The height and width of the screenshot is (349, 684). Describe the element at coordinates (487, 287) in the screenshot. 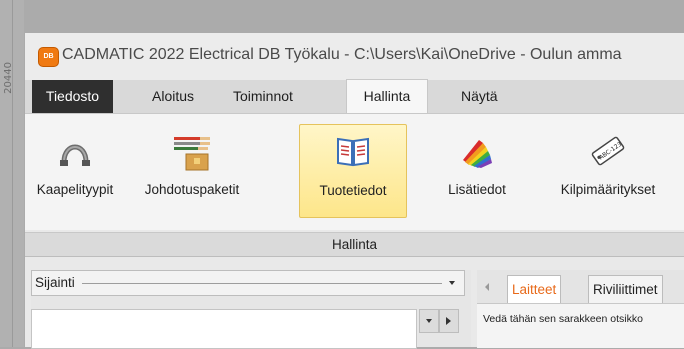

I see `tab-scroll-left-icon` at that location.